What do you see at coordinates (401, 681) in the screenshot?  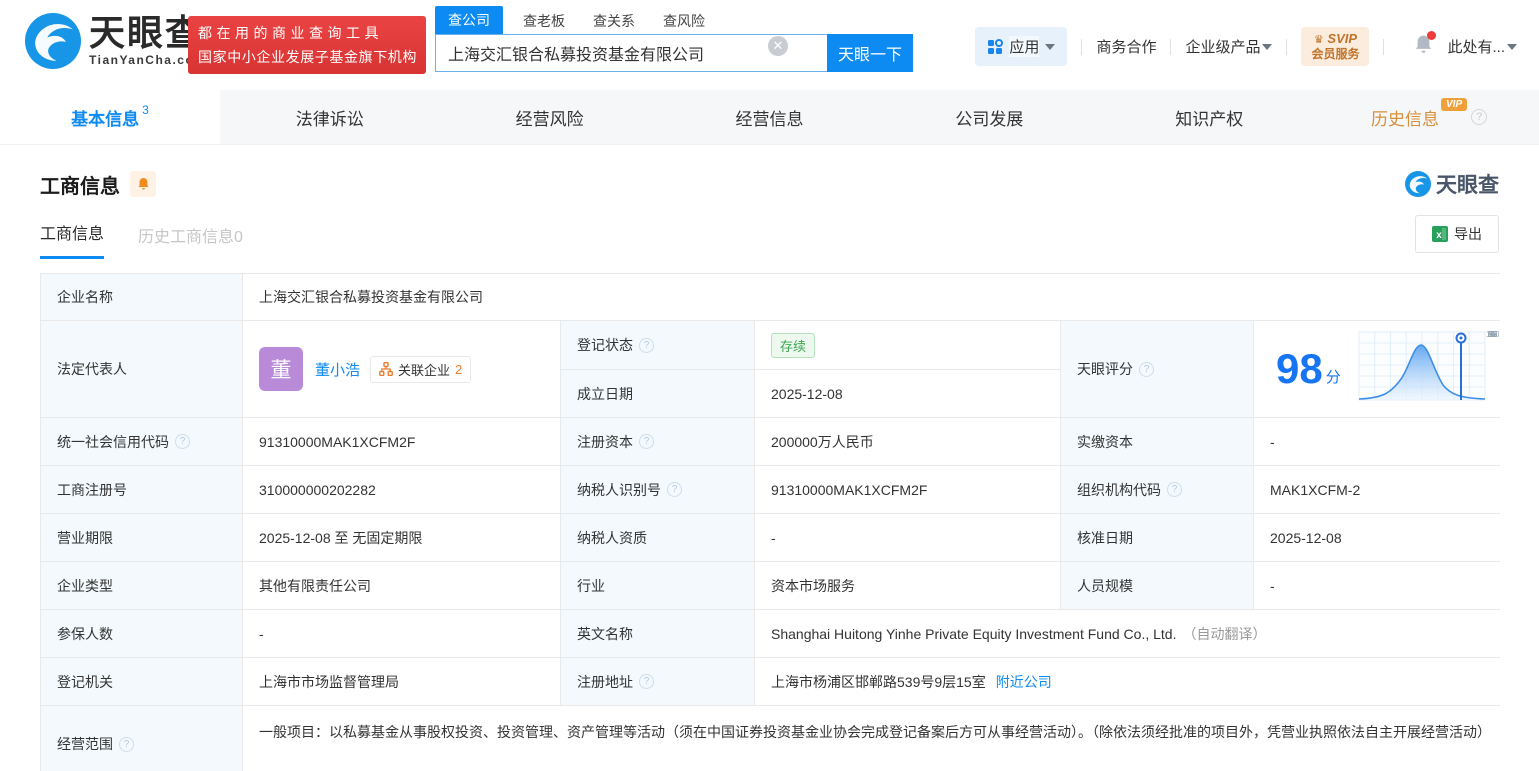 I see `field-value: 上海市市场监督管理局` at bounding box center [401, 681].